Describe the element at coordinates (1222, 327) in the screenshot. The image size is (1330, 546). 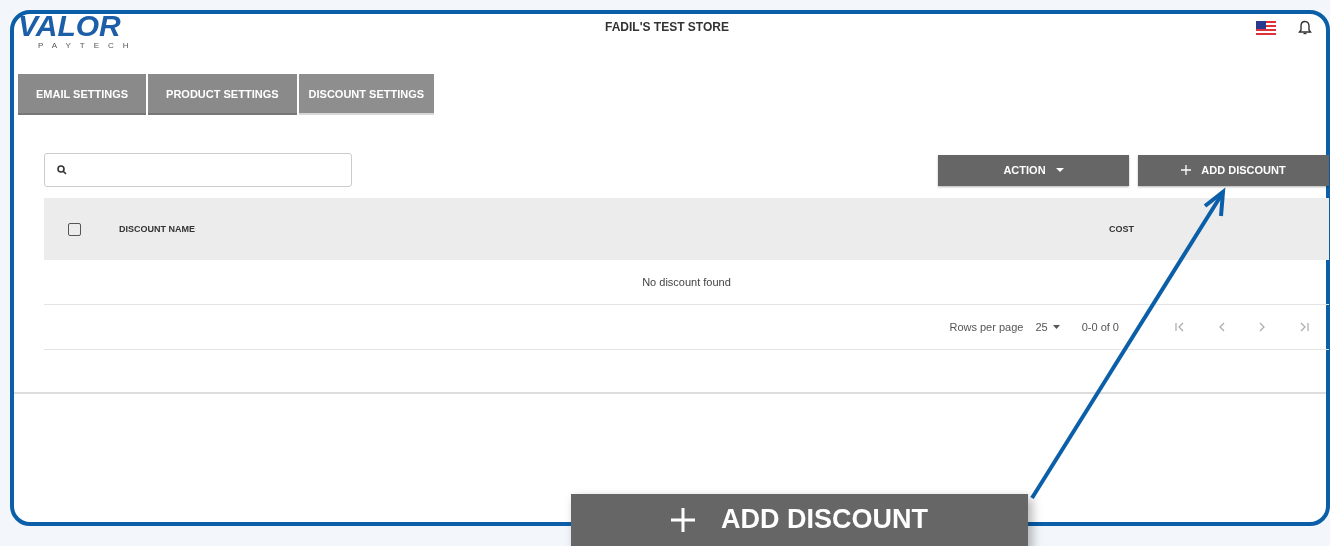
I see `previous-page-icon` at that location.